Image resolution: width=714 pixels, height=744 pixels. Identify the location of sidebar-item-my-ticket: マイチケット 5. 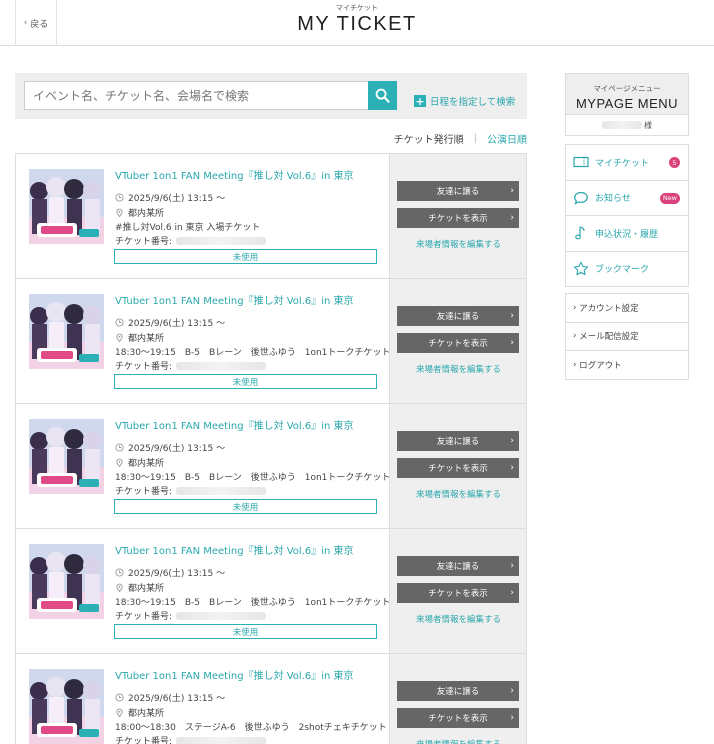
(627, 163).